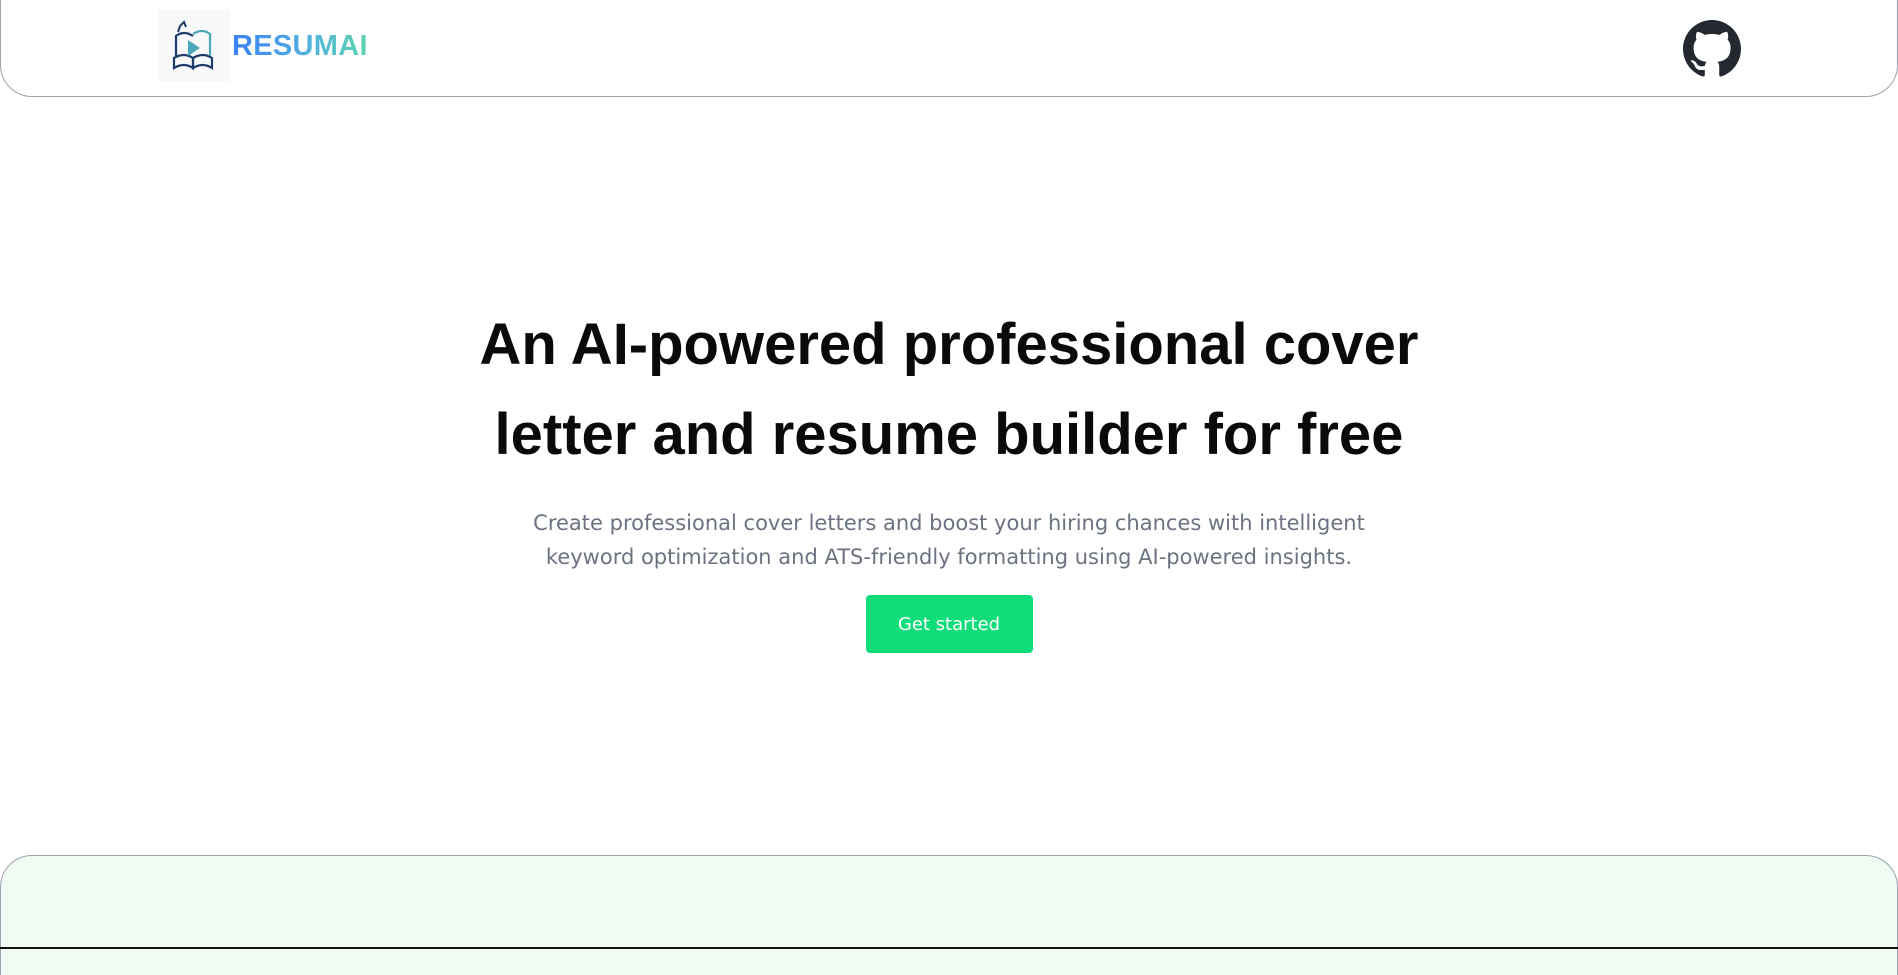  What do you see at coordinates (300, 45) in the screenshot?
I see `brand-name: RESUMAI` at bounding box center [300, 45].